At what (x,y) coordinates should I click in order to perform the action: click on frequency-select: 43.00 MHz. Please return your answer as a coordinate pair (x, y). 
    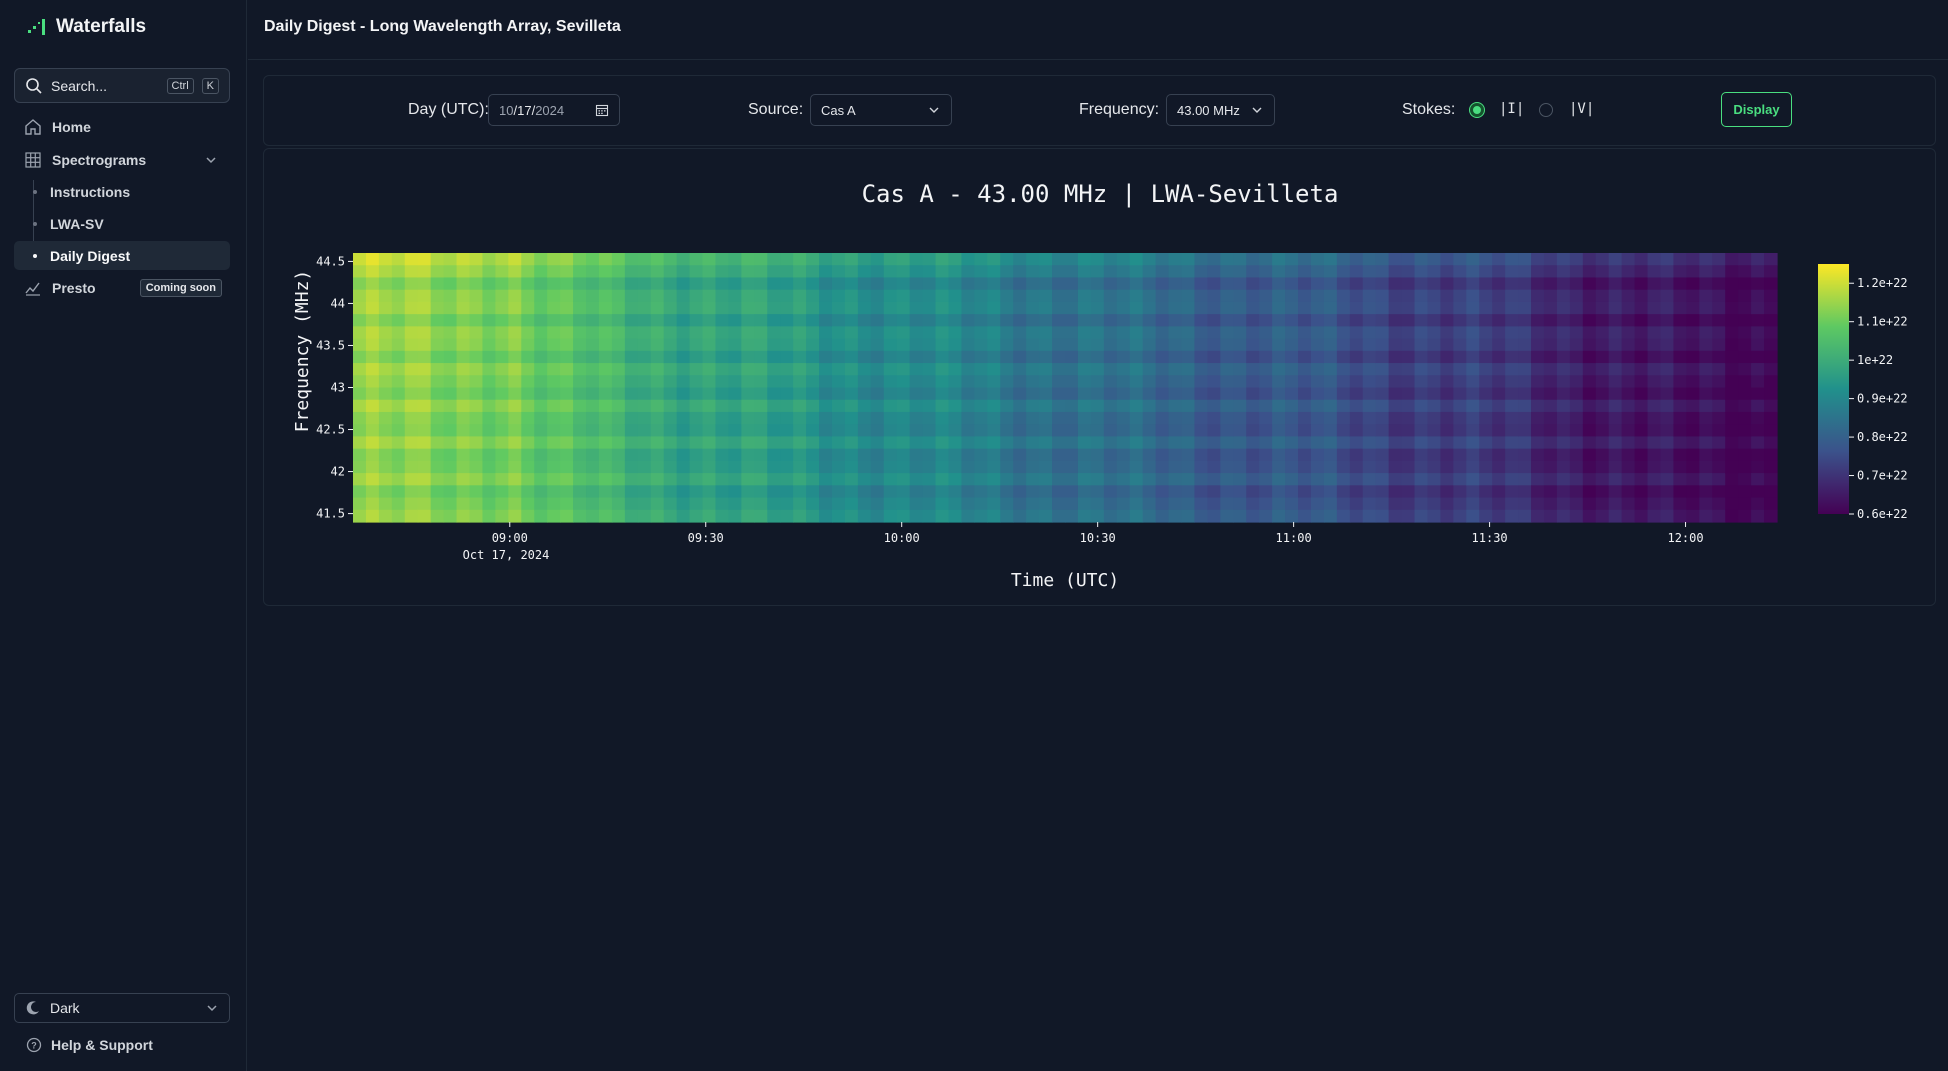
    Looking at the image, I should click on (1220, 110).